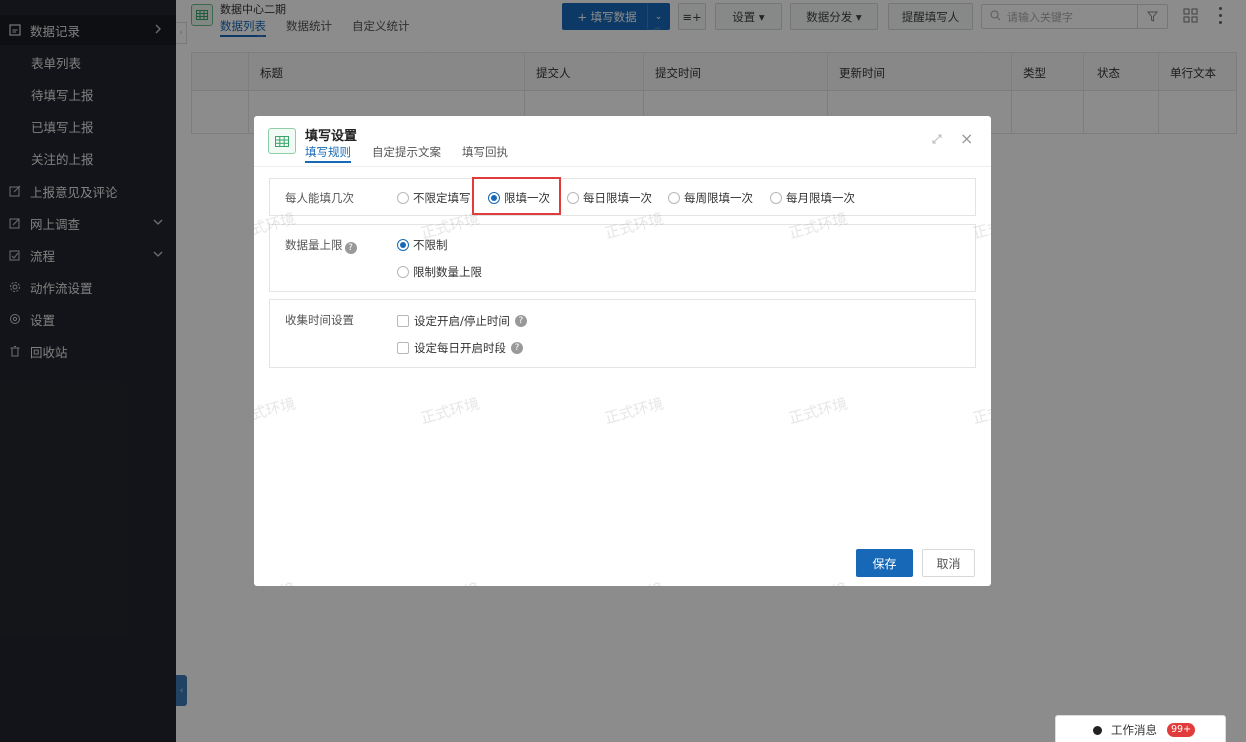  Describe the element at coordinates (1097, 730) in the screenshot. I see `message-dot-icon` at that location.